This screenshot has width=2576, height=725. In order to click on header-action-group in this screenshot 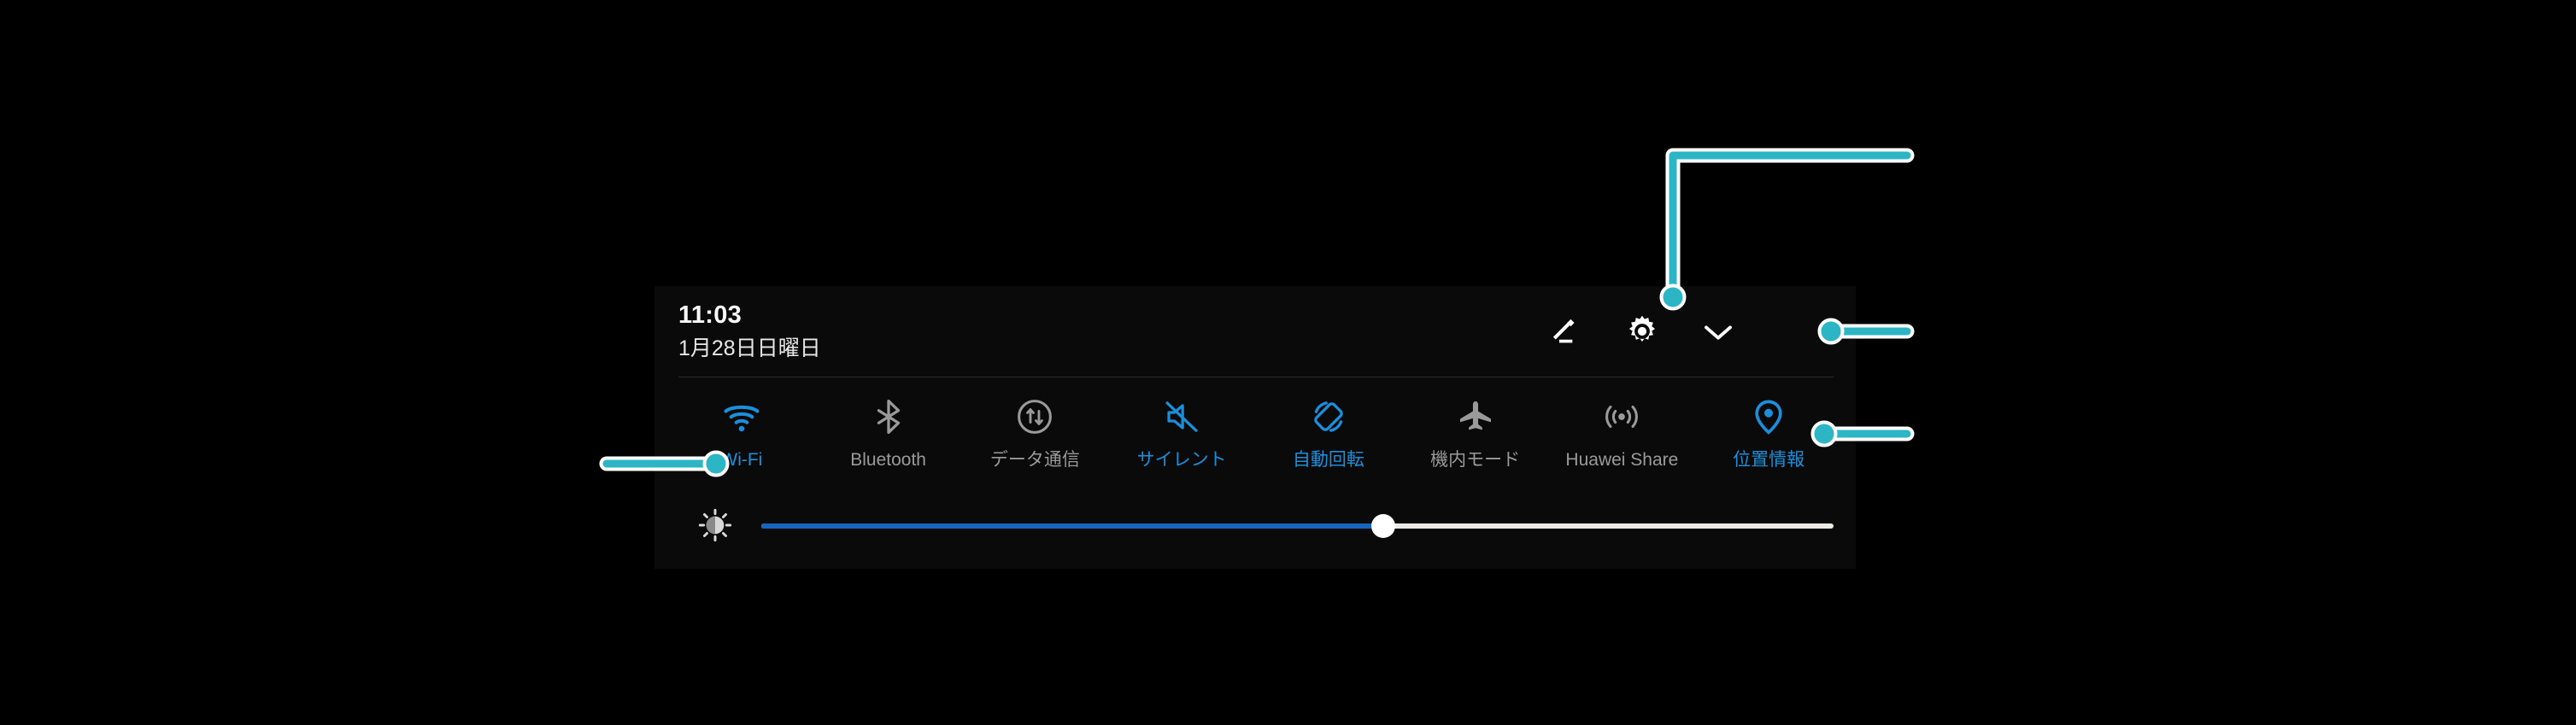, I will do `click(1642, 331)`.